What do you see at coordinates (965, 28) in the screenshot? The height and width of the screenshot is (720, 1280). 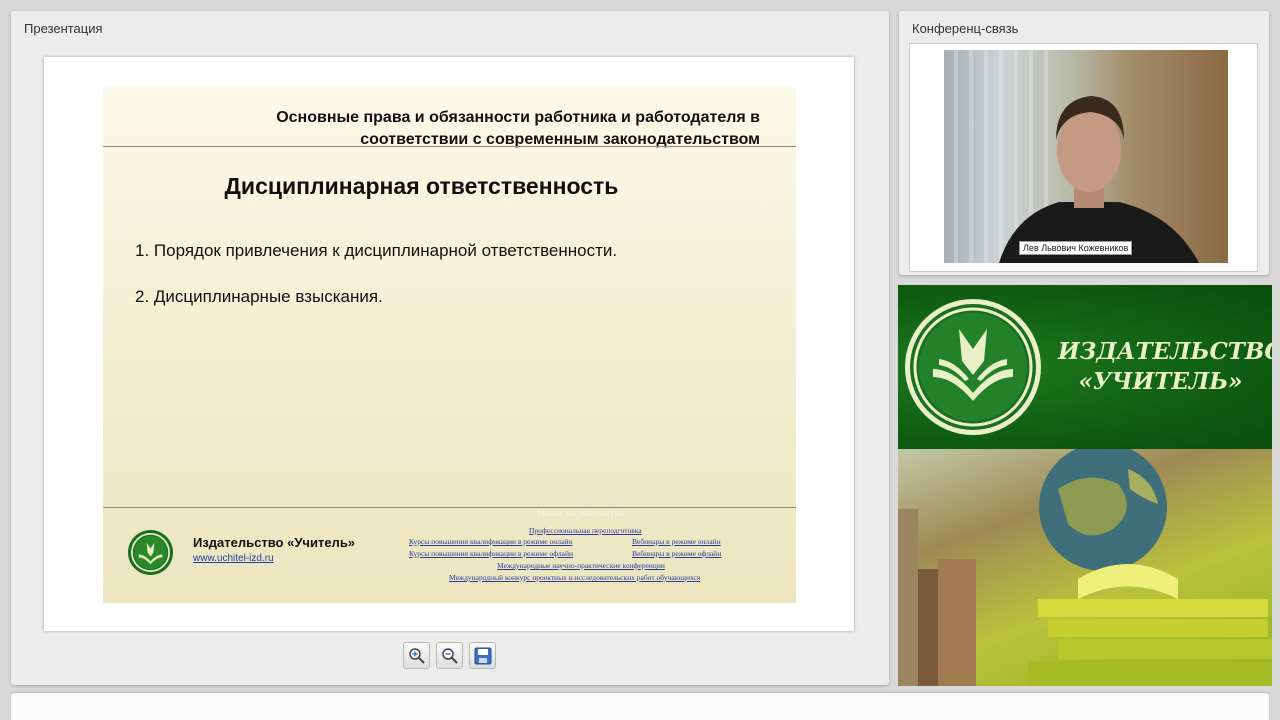 I see `conference-panel-title: Конференц-связь` at bounding box center [965, 28].